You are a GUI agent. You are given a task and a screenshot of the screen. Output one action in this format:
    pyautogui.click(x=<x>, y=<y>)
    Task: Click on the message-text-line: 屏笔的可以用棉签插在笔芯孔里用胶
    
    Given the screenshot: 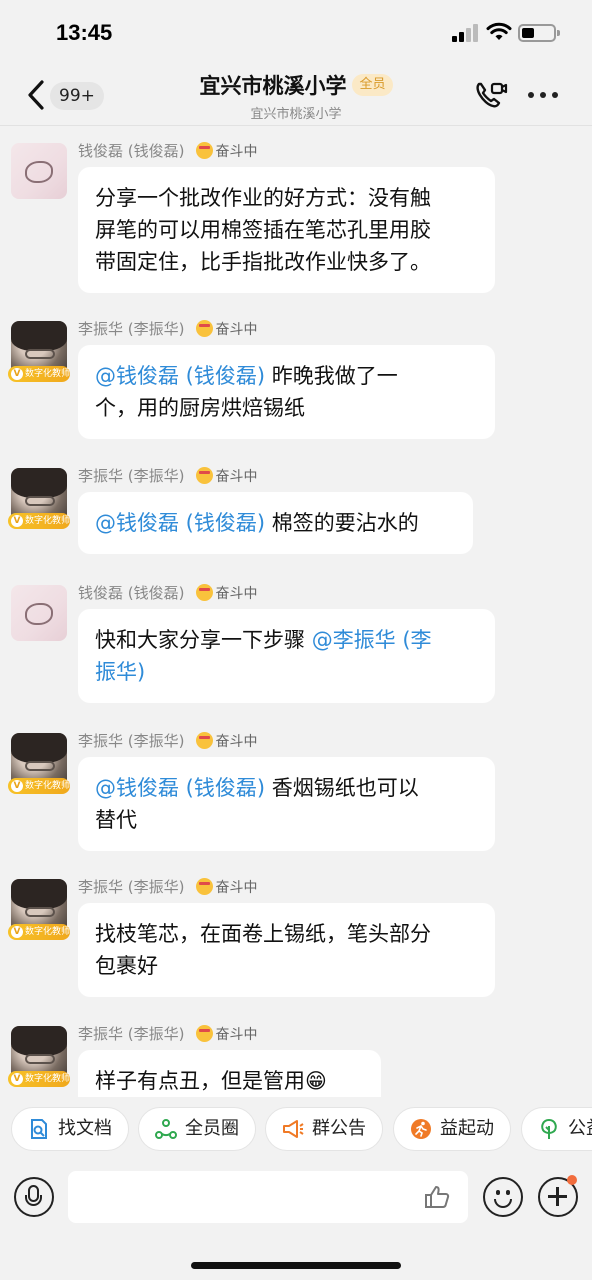 What is the action you would take?
    pyautogui.click(x=263, y=230)
    